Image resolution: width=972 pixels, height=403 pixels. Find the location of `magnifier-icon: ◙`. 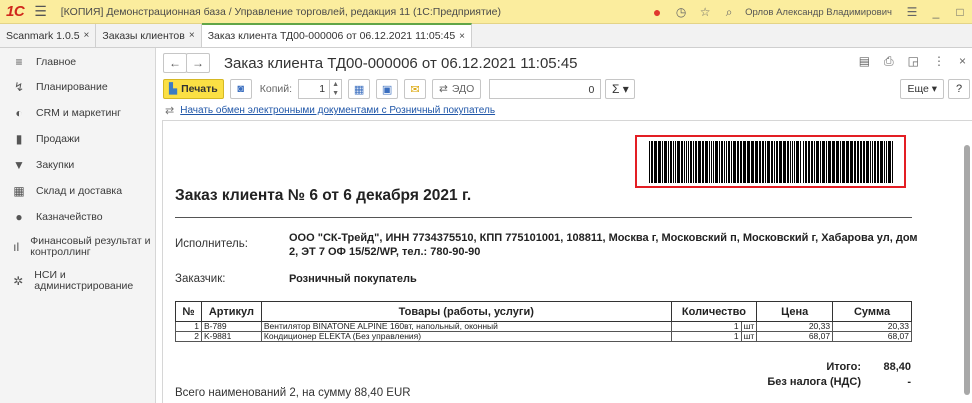

magnifier-icon: ◙ is located at coordinates (241, 89).